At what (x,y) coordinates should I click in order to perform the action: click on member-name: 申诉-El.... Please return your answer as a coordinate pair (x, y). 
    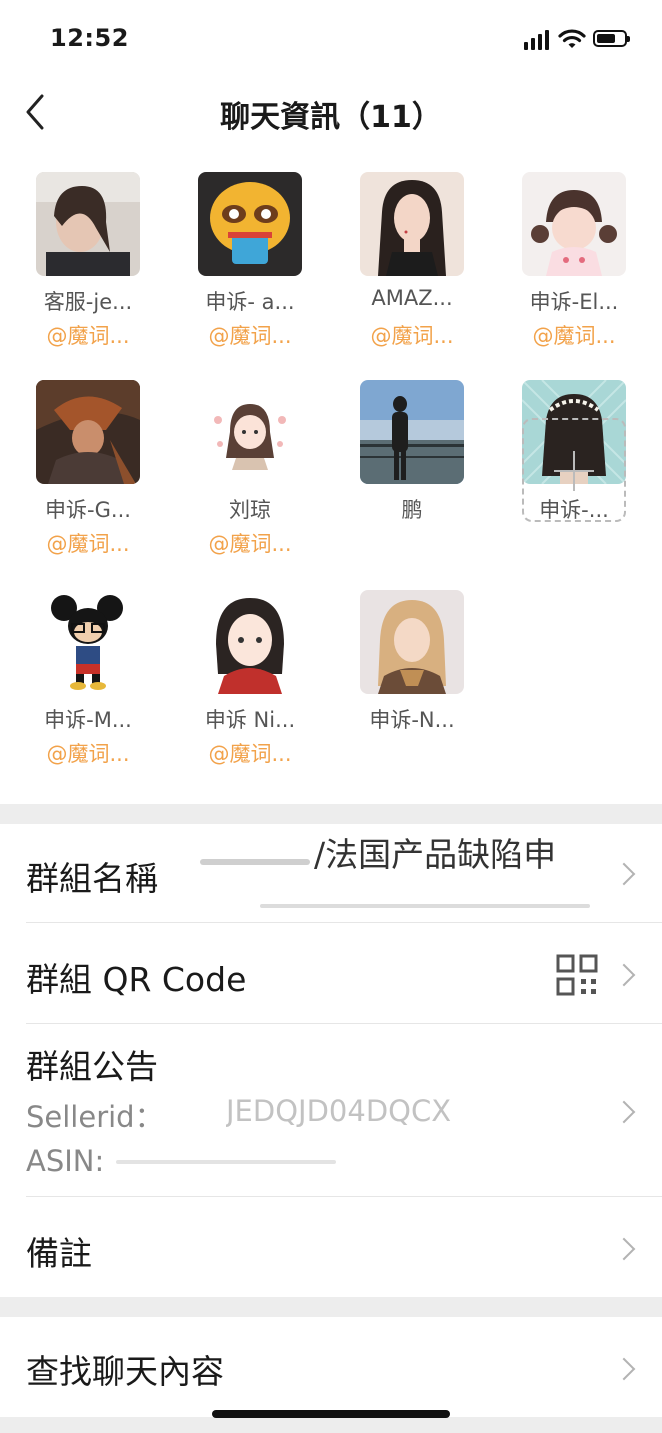
    Looking at the image, I should click on (574, 302).